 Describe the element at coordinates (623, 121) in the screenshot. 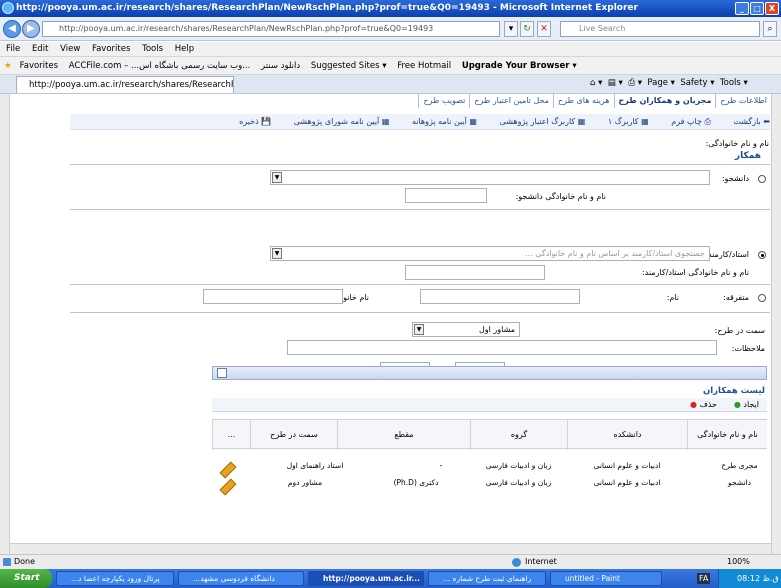

I see `form1-link: ▦ کاربرگ ۱` at that location.